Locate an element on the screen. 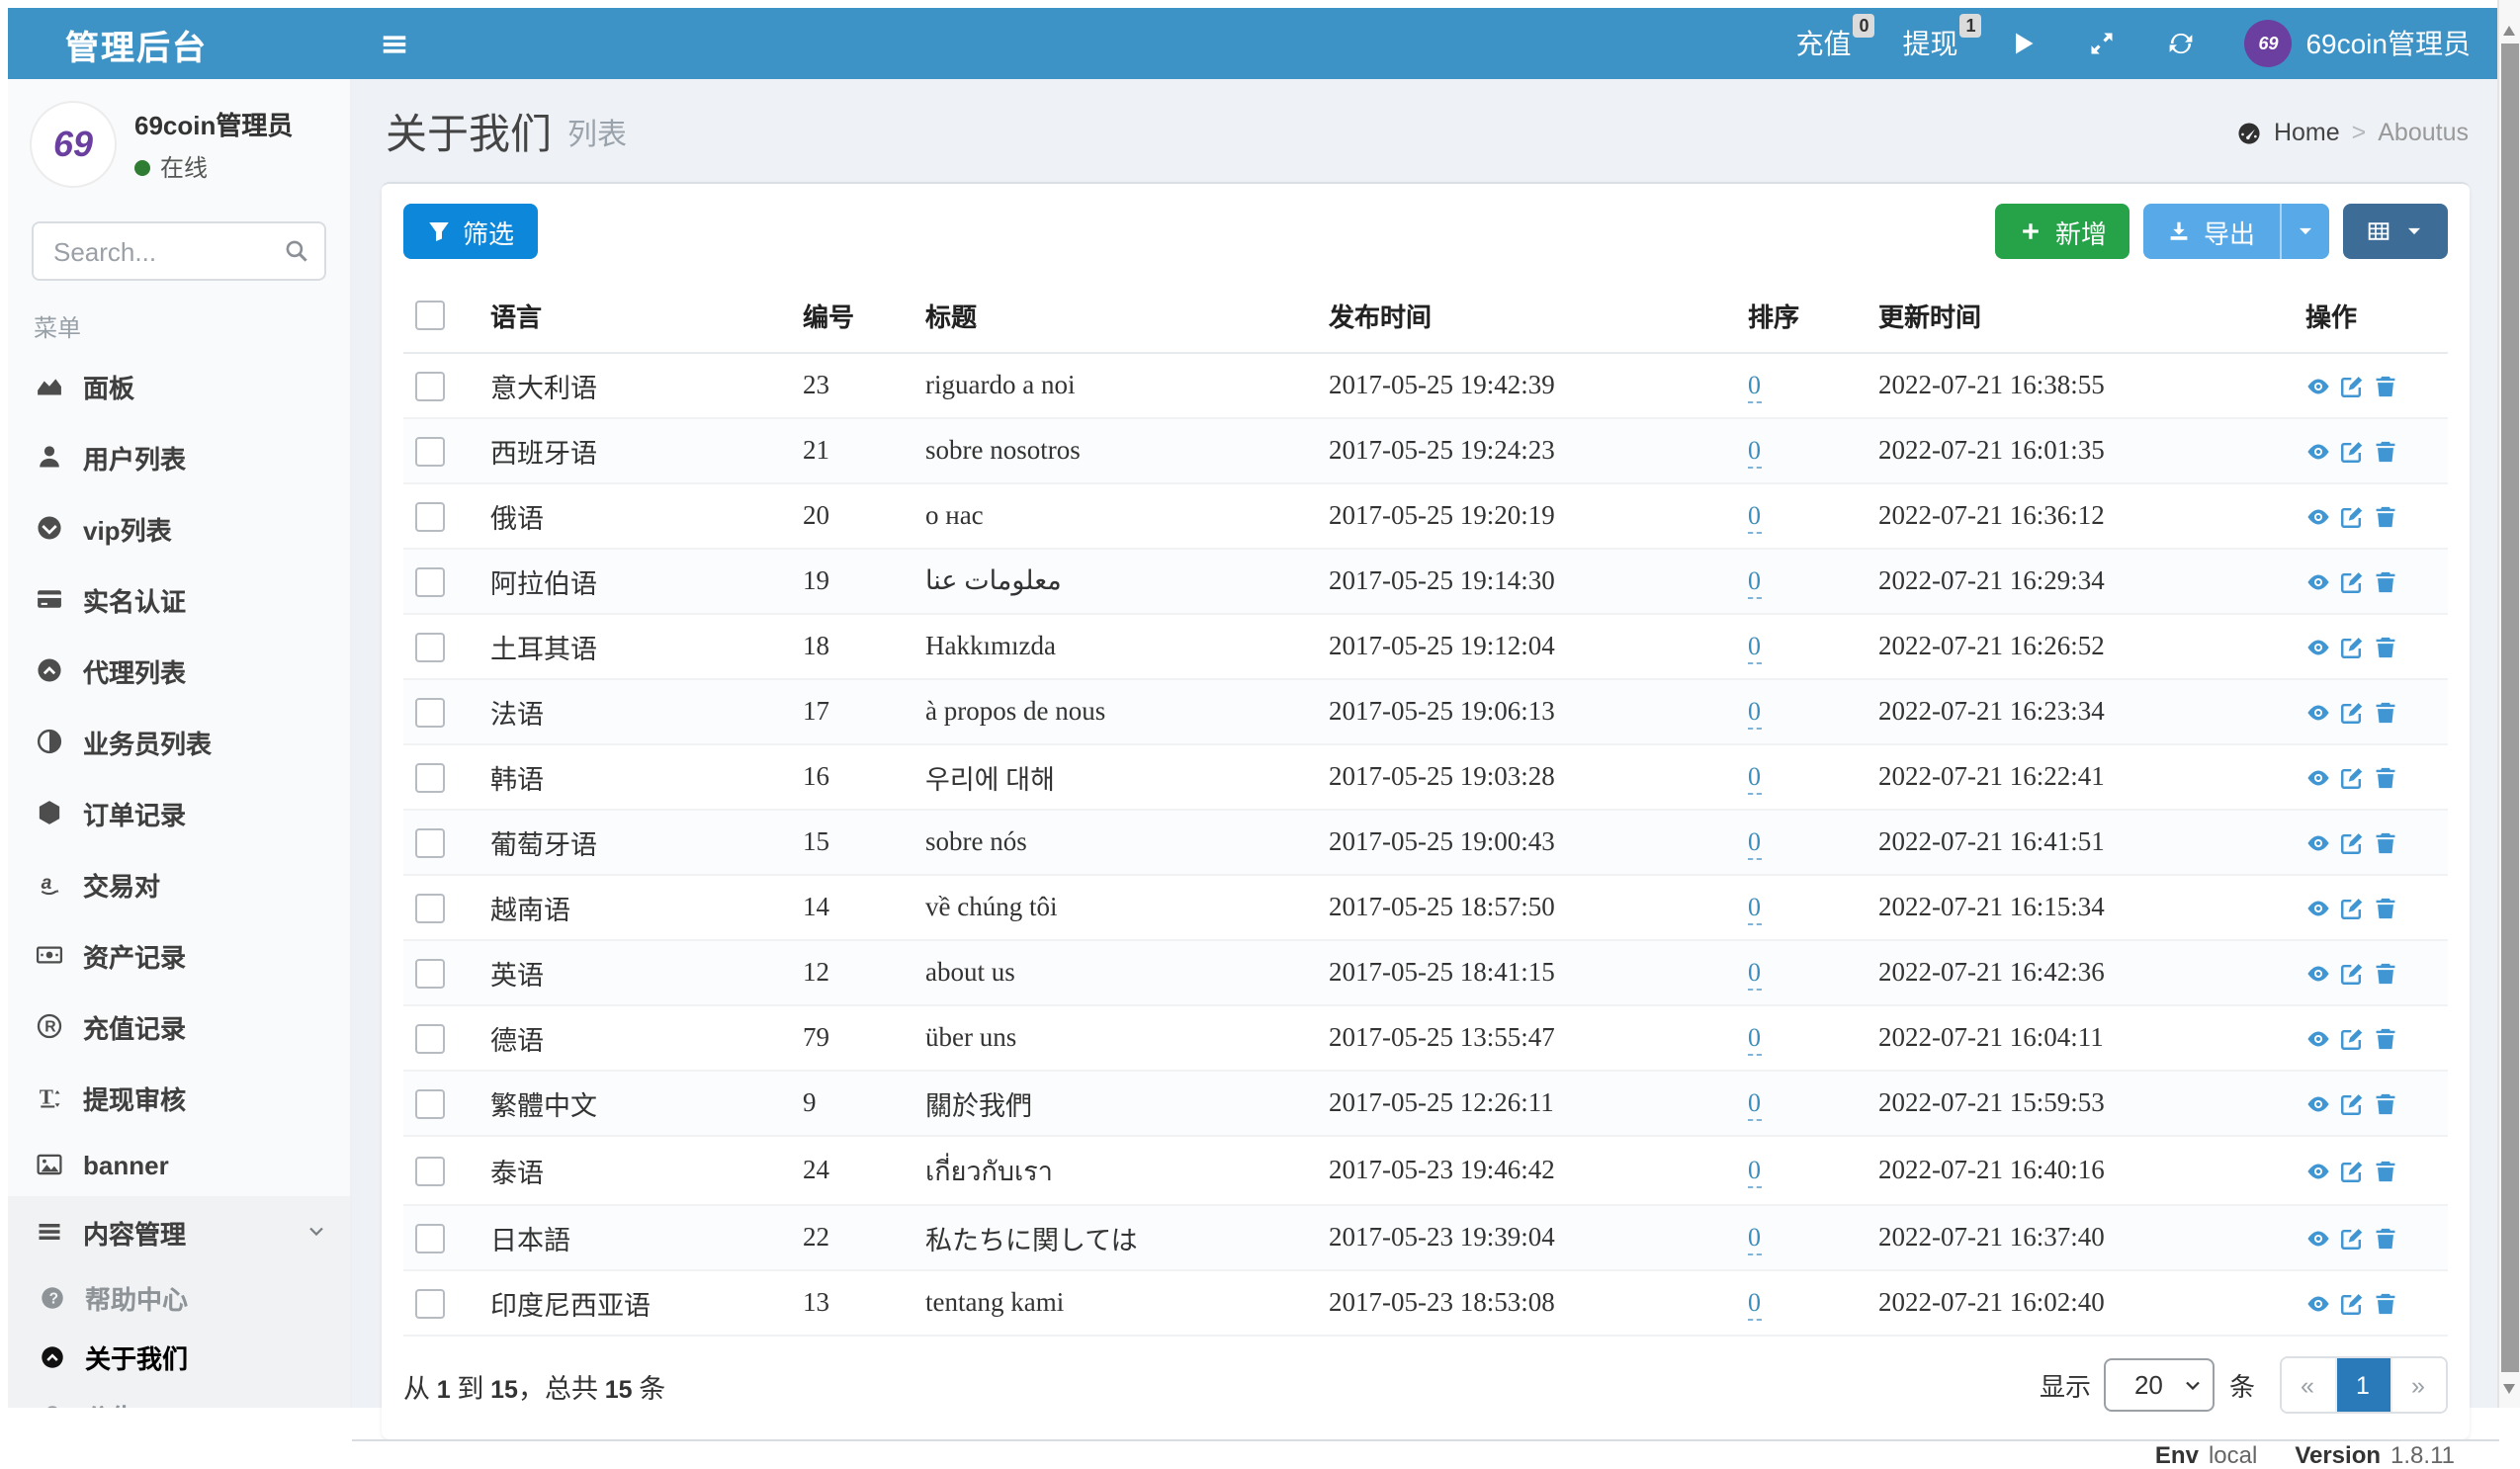  pager-page-1-button: 1 is located at coordinates (2363, 1385).